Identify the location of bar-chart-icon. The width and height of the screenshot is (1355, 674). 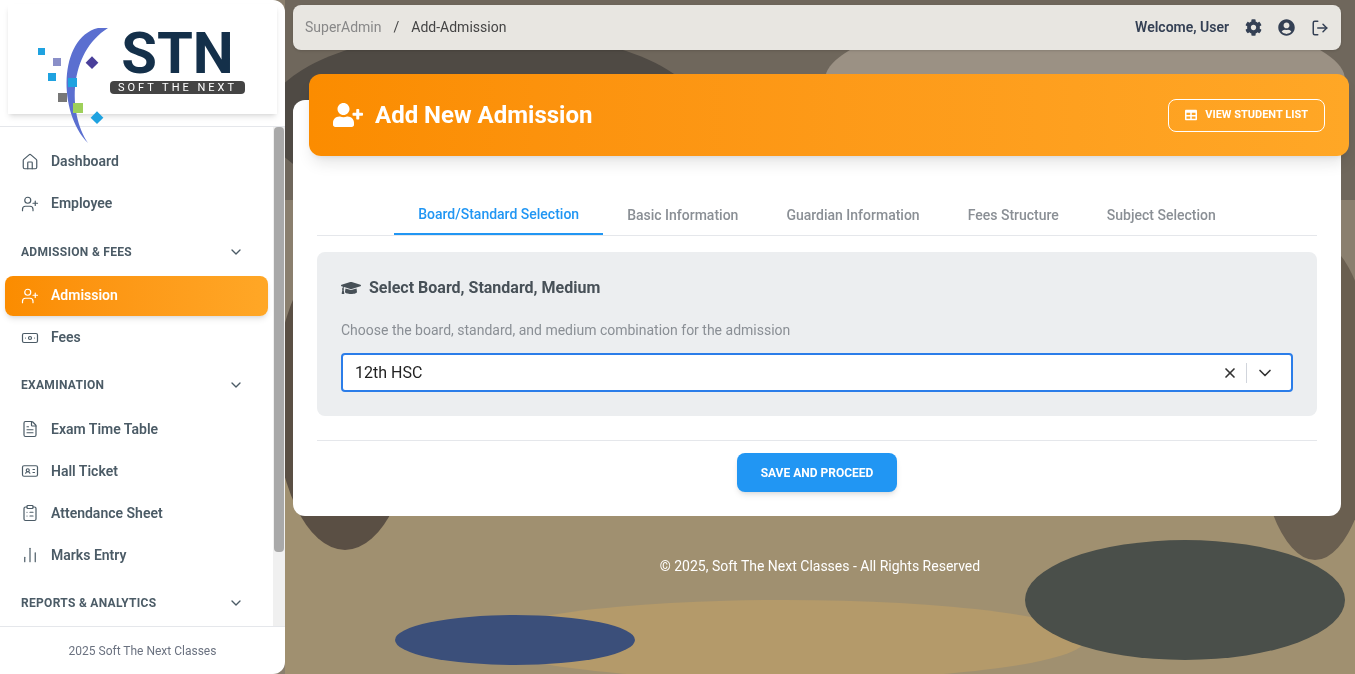
(30, 555).